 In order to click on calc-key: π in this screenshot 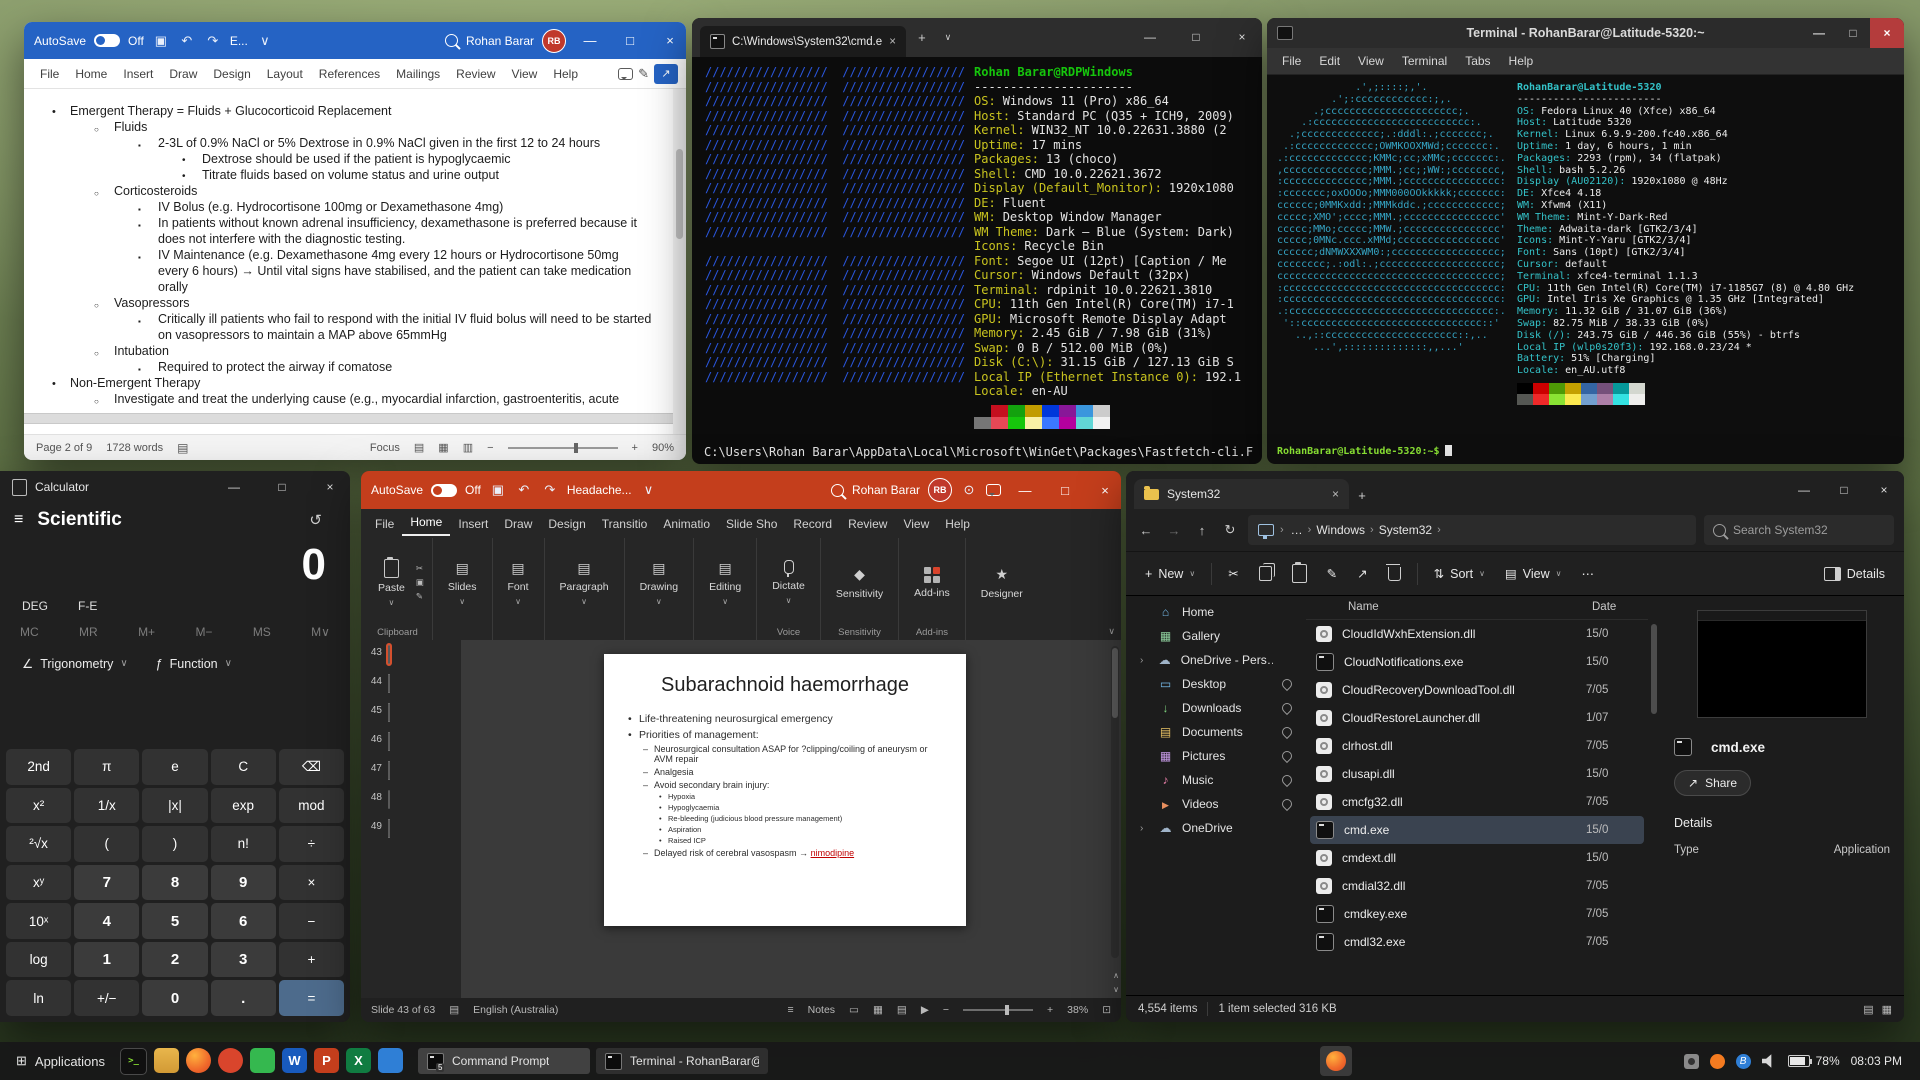, I will do `click(107, 767)`.